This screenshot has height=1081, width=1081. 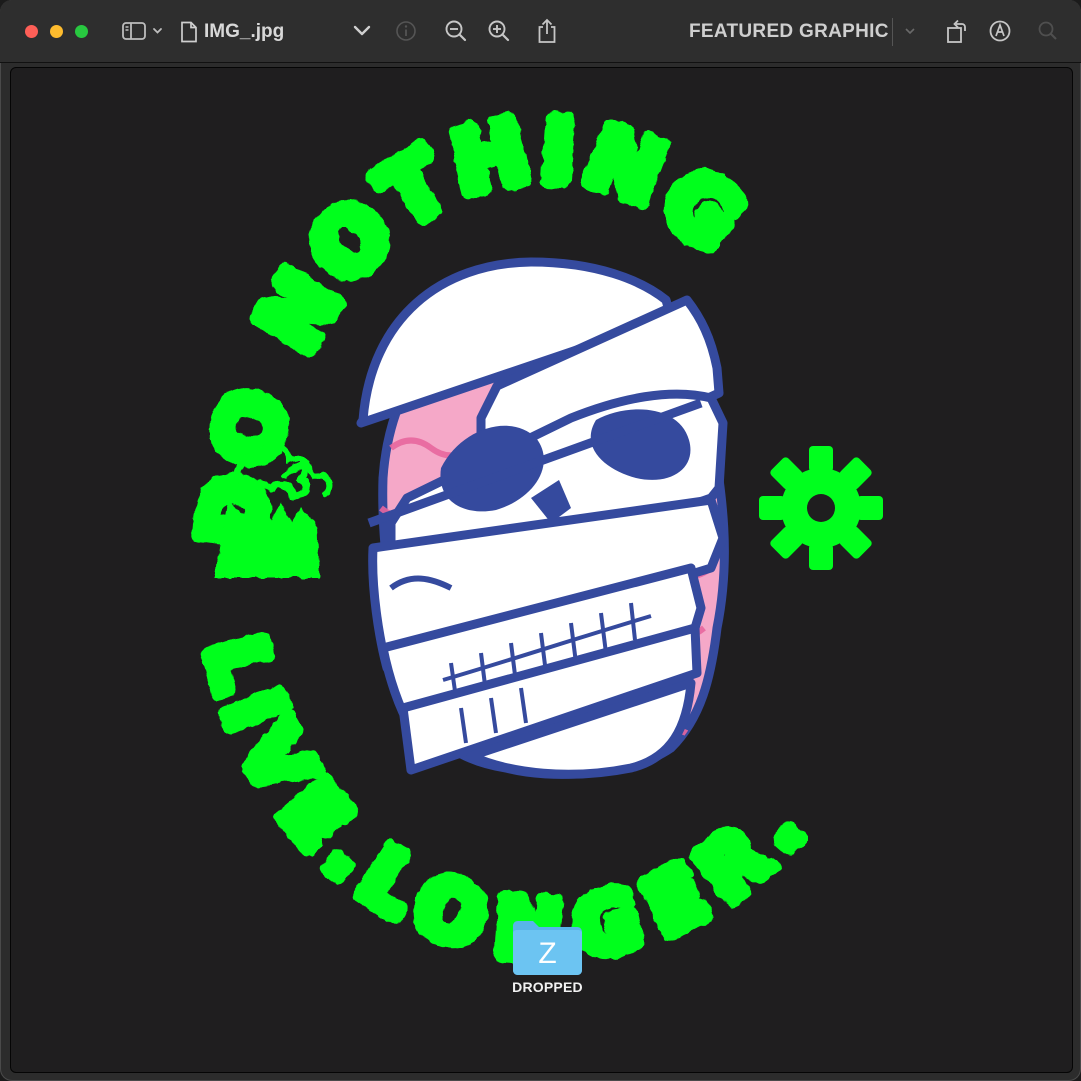 I want to click on zoom-out-button, so click(x=456, y=31).